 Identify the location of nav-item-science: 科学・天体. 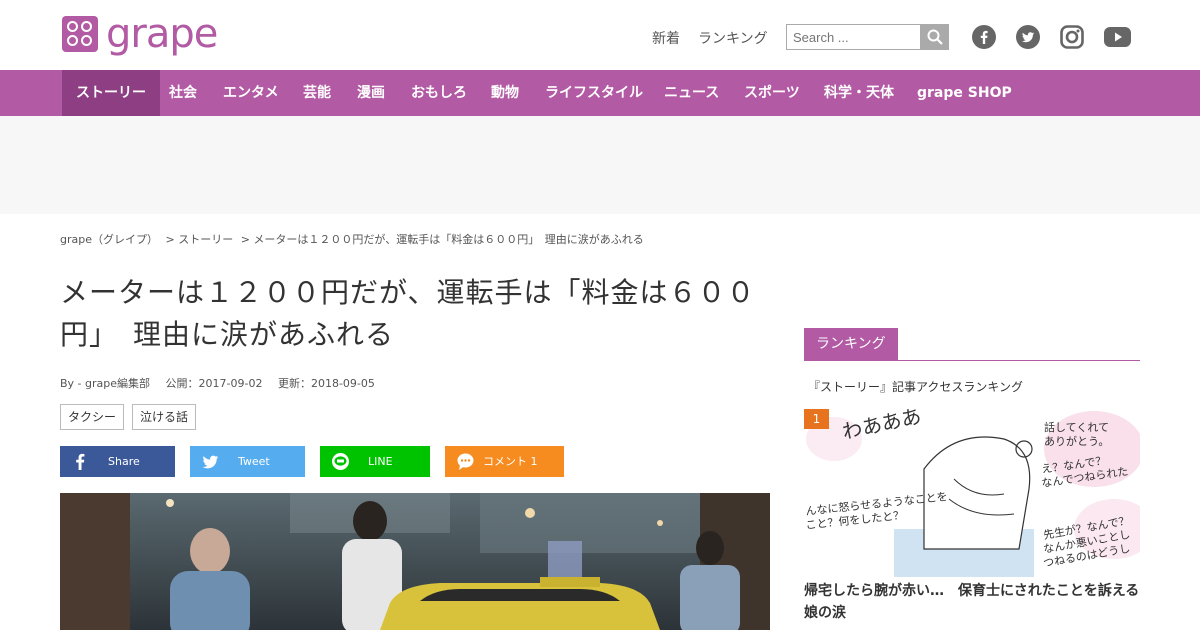
(859, 93).